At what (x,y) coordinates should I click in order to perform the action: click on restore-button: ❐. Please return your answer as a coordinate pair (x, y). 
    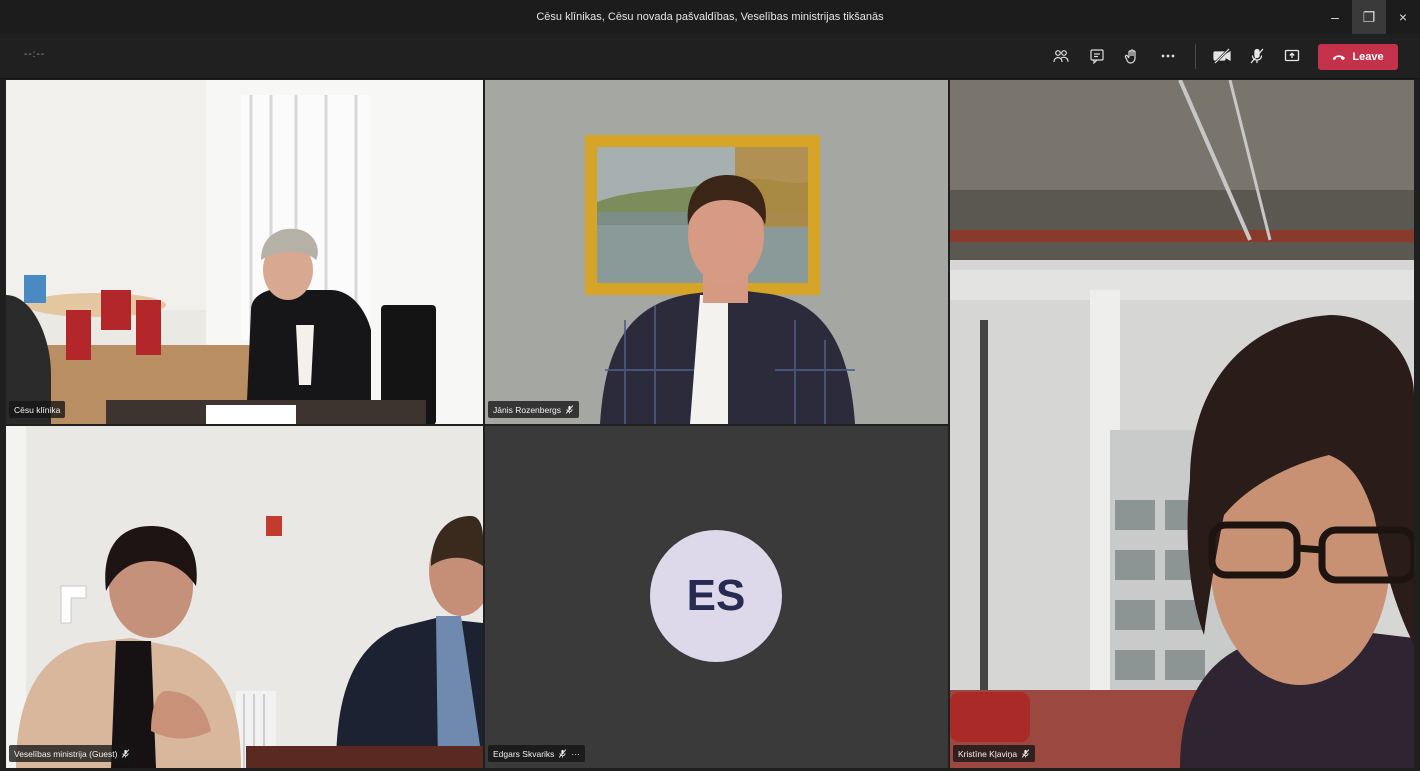
    Looking at the image, I should click on (1369, 17).